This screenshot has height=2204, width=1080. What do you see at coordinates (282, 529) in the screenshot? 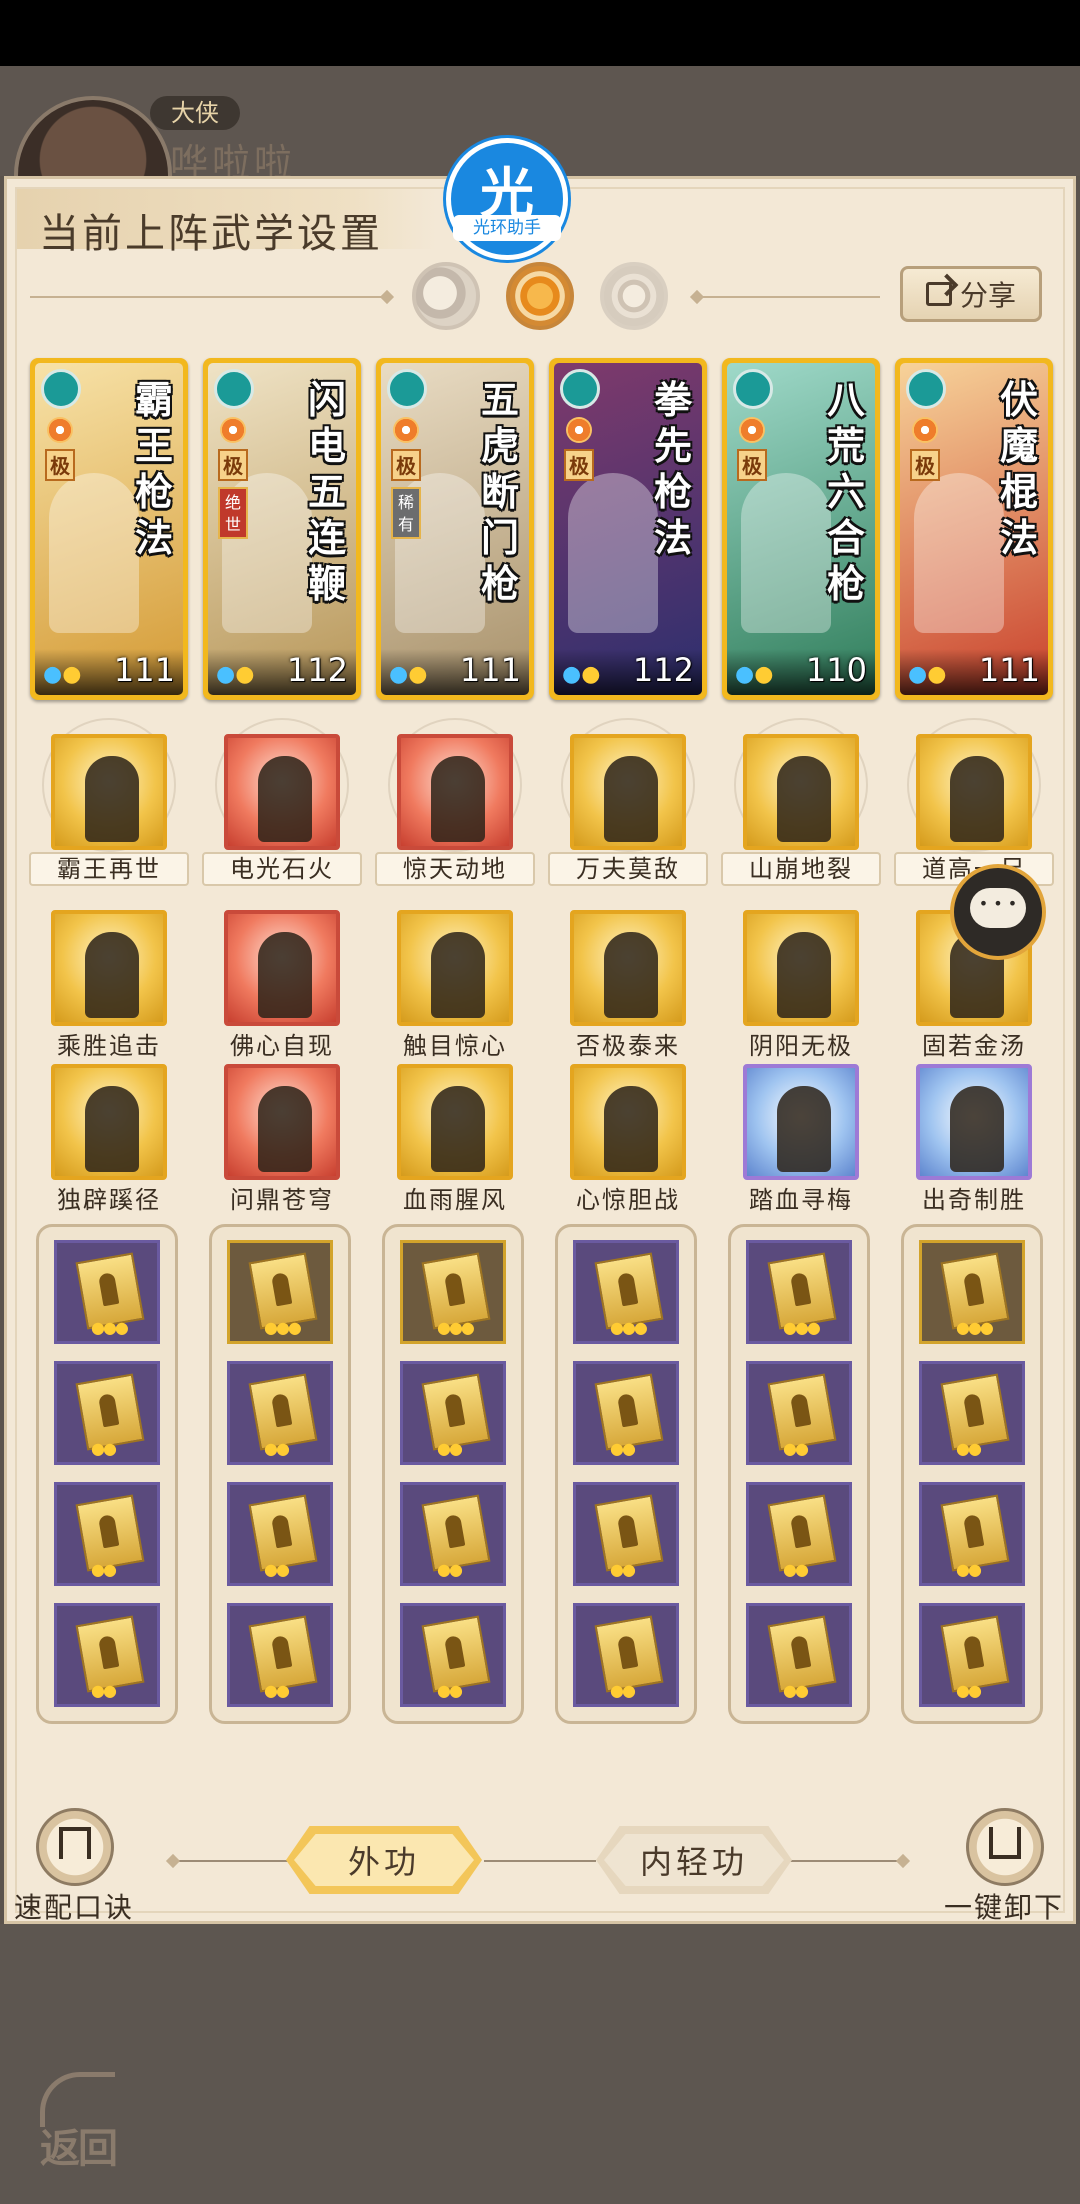
I see `martial-card: 极绝世 闪电五连鞭 ●● 112` at bounding box center [282, 529].